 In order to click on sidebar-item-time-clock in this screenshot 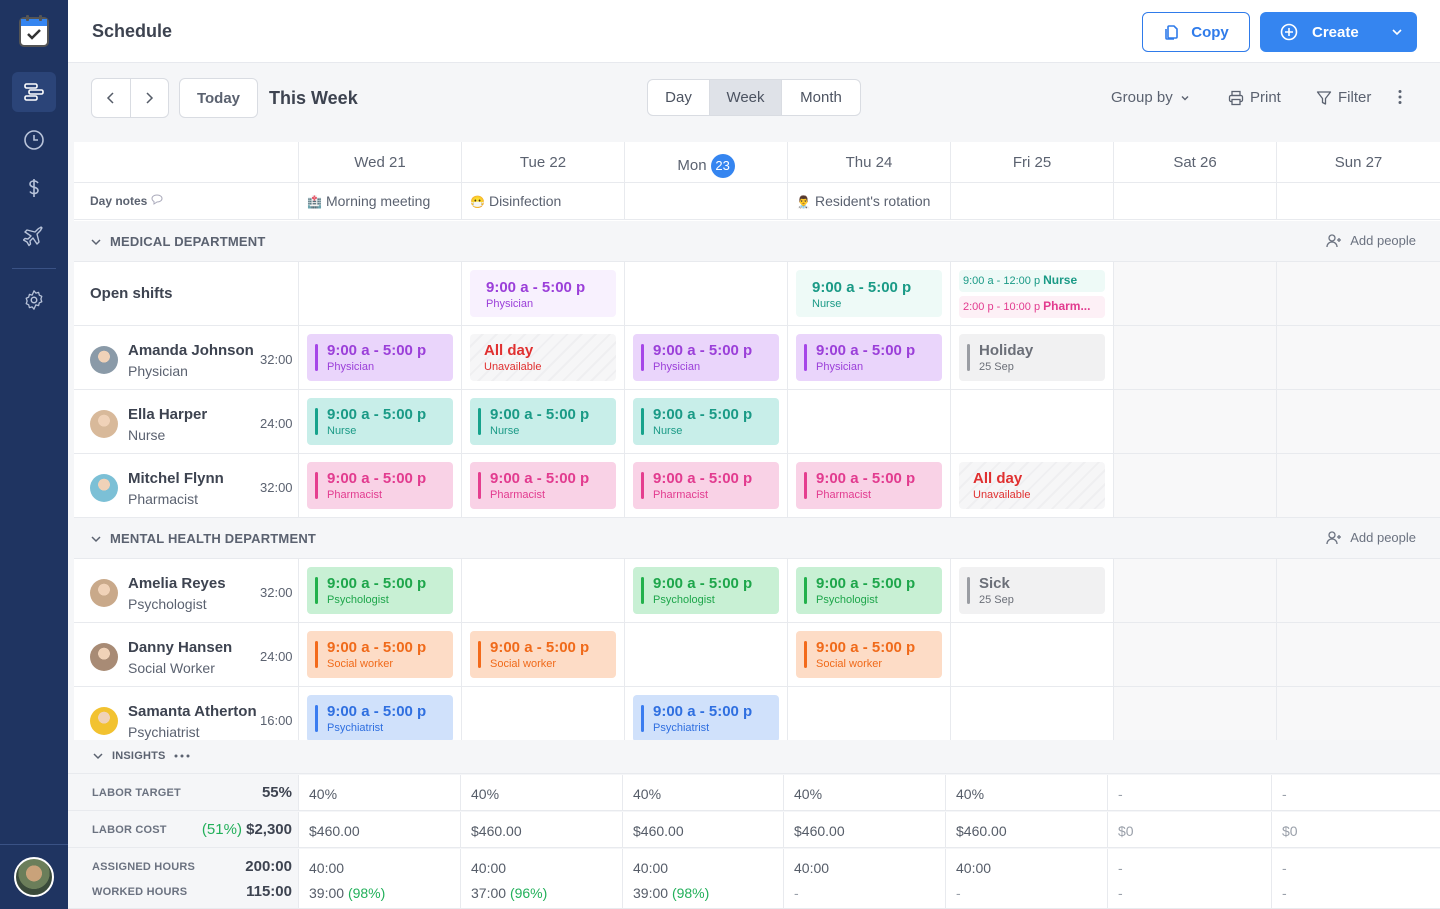, I will do `click(34, 140)`.